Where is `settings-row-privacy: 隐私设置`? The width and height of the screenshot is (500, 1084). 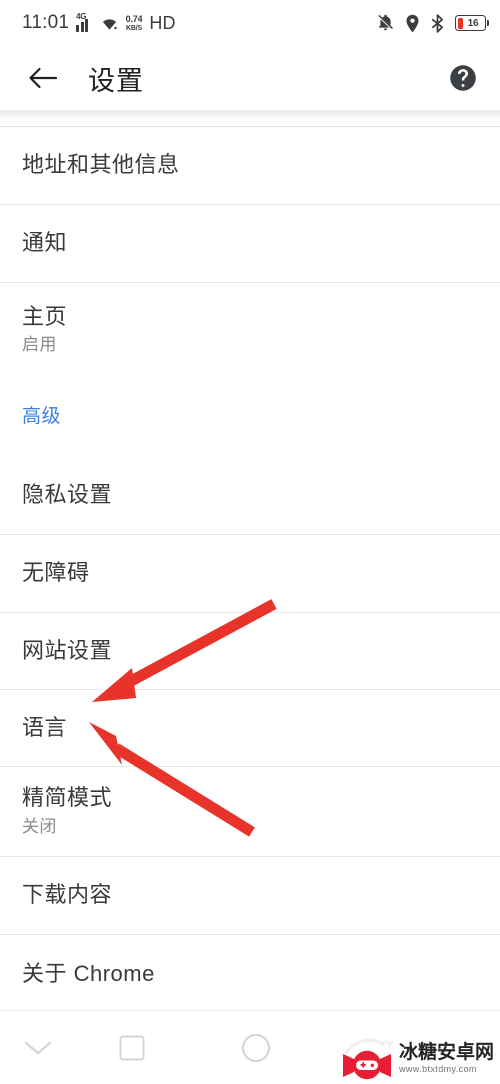
settings-row-privacy: 隐私设置 is located at coordinates (250, 495).